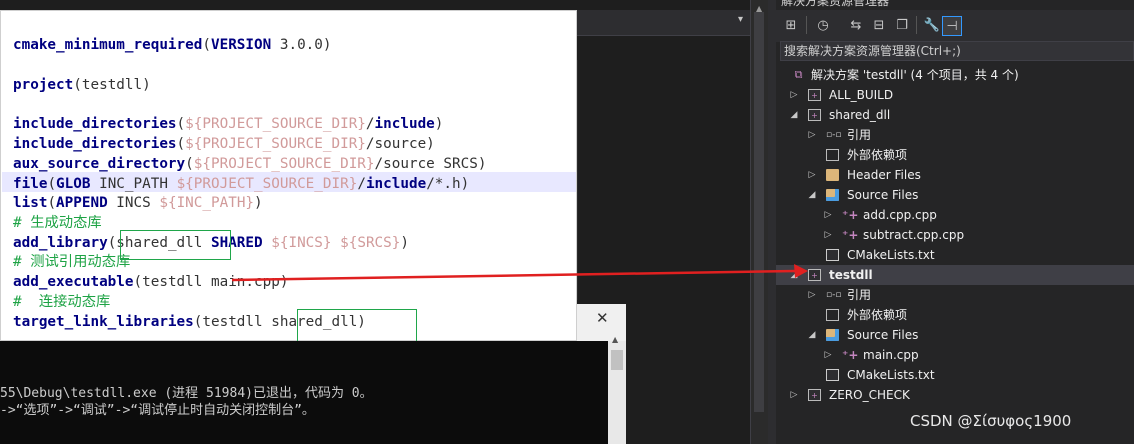 The height and width of the screenshot is (444, 1134). Describe the element at coordinates (861, 95) in the screenshot. I see `tree-item-label: ALL_BUILD` at that location.